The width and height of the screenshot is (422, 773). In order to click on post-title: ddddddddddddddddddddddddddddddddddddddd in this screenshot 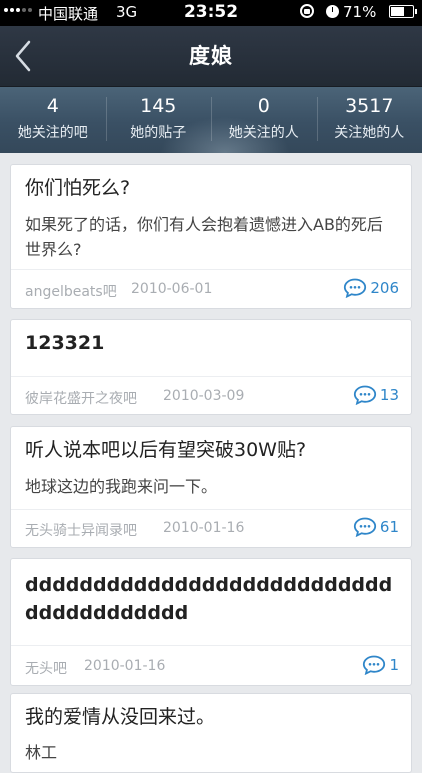, I will do `click(211, 599)`.